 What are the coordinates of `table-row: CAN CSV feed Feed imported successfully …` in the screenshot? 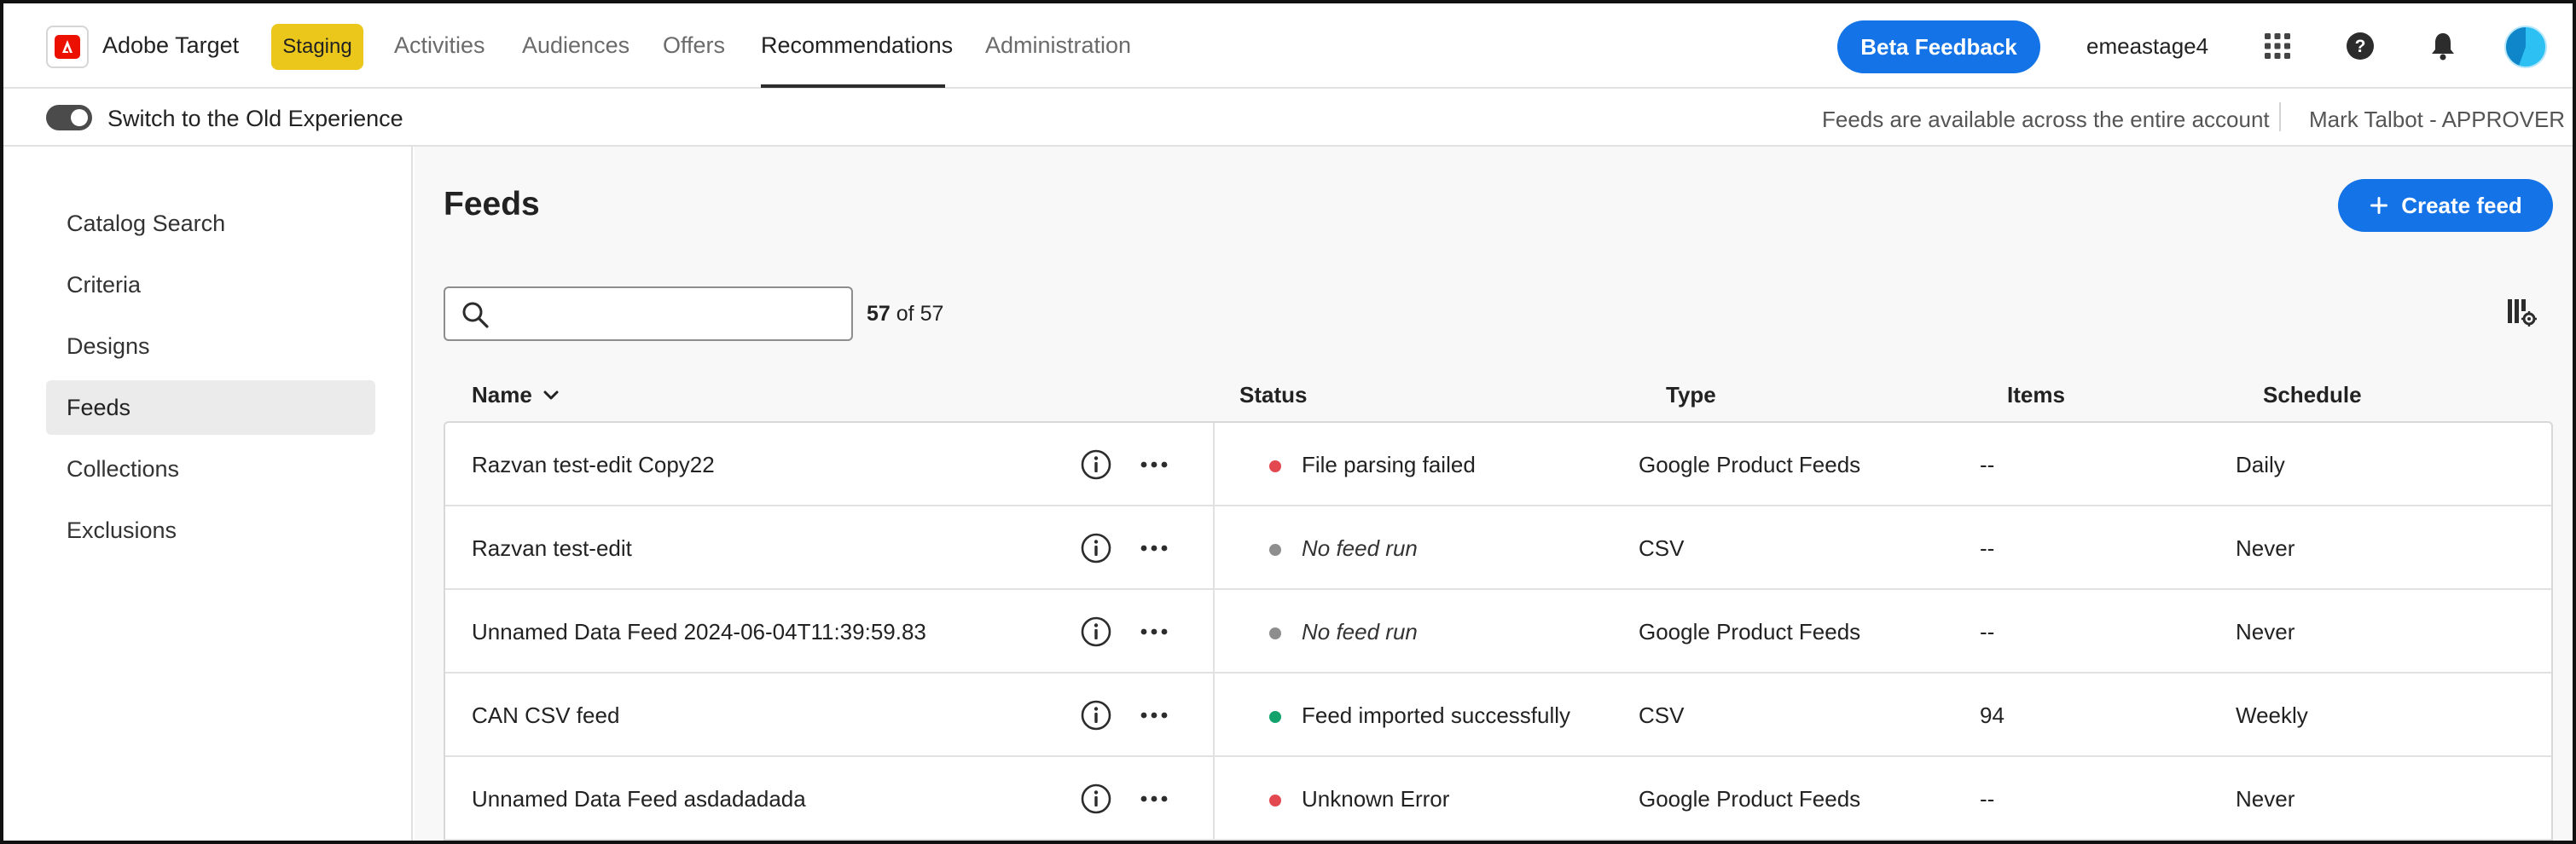 It's located at (1498, 715).